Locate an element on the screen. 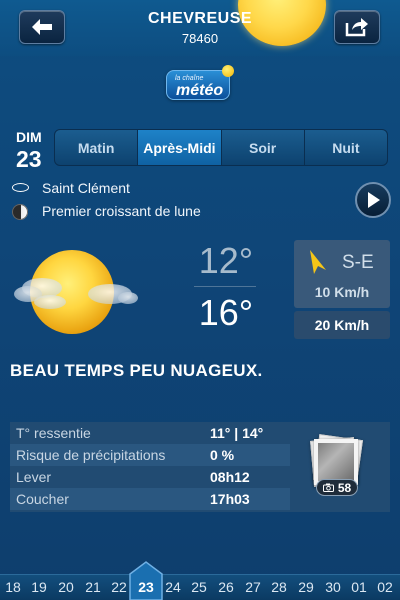  halo-icon is located at coordinates (20, 187).